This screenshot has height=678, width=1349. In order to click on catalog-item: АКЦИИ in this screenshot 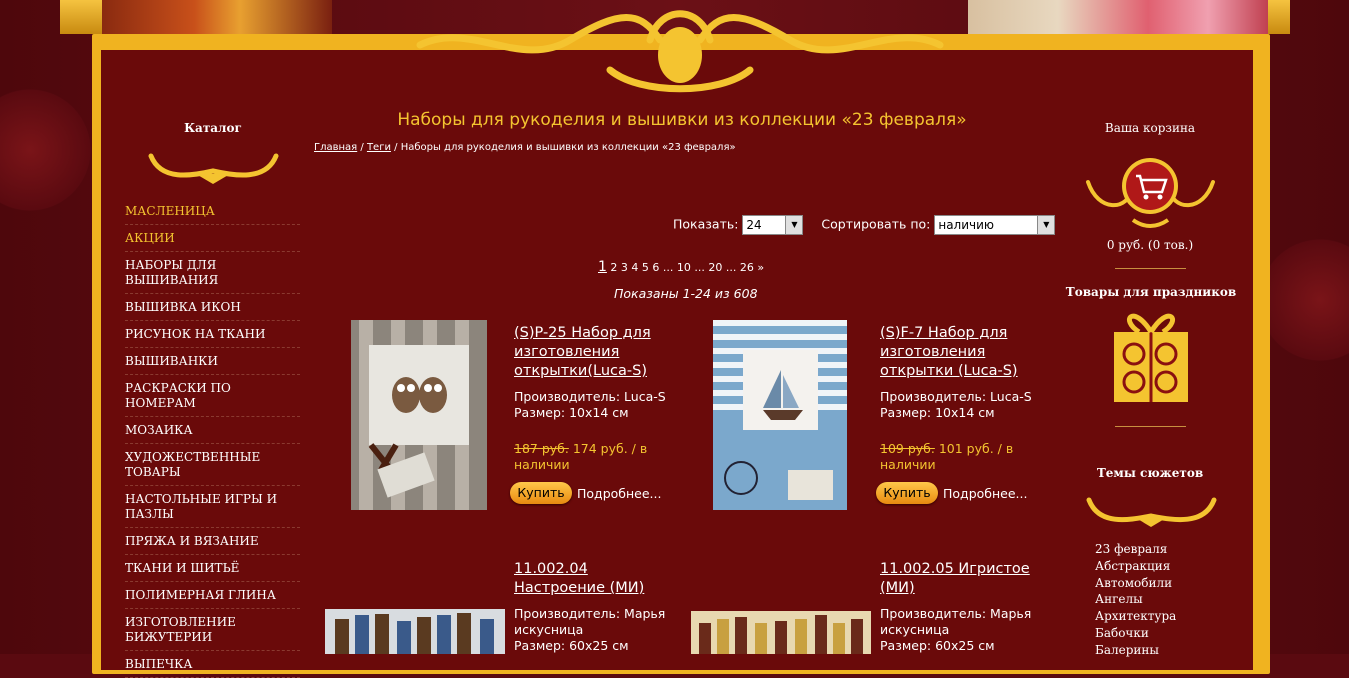, I will do `click(212, 238)`.